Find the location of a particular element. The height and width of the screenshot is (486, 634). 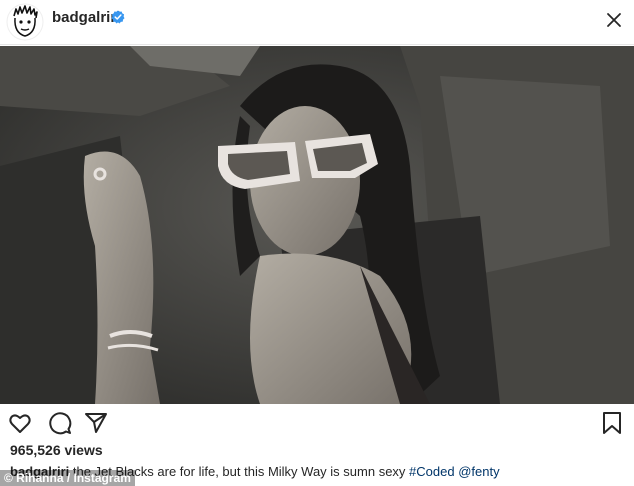

heart-icon is located at coordinates (20, 423).